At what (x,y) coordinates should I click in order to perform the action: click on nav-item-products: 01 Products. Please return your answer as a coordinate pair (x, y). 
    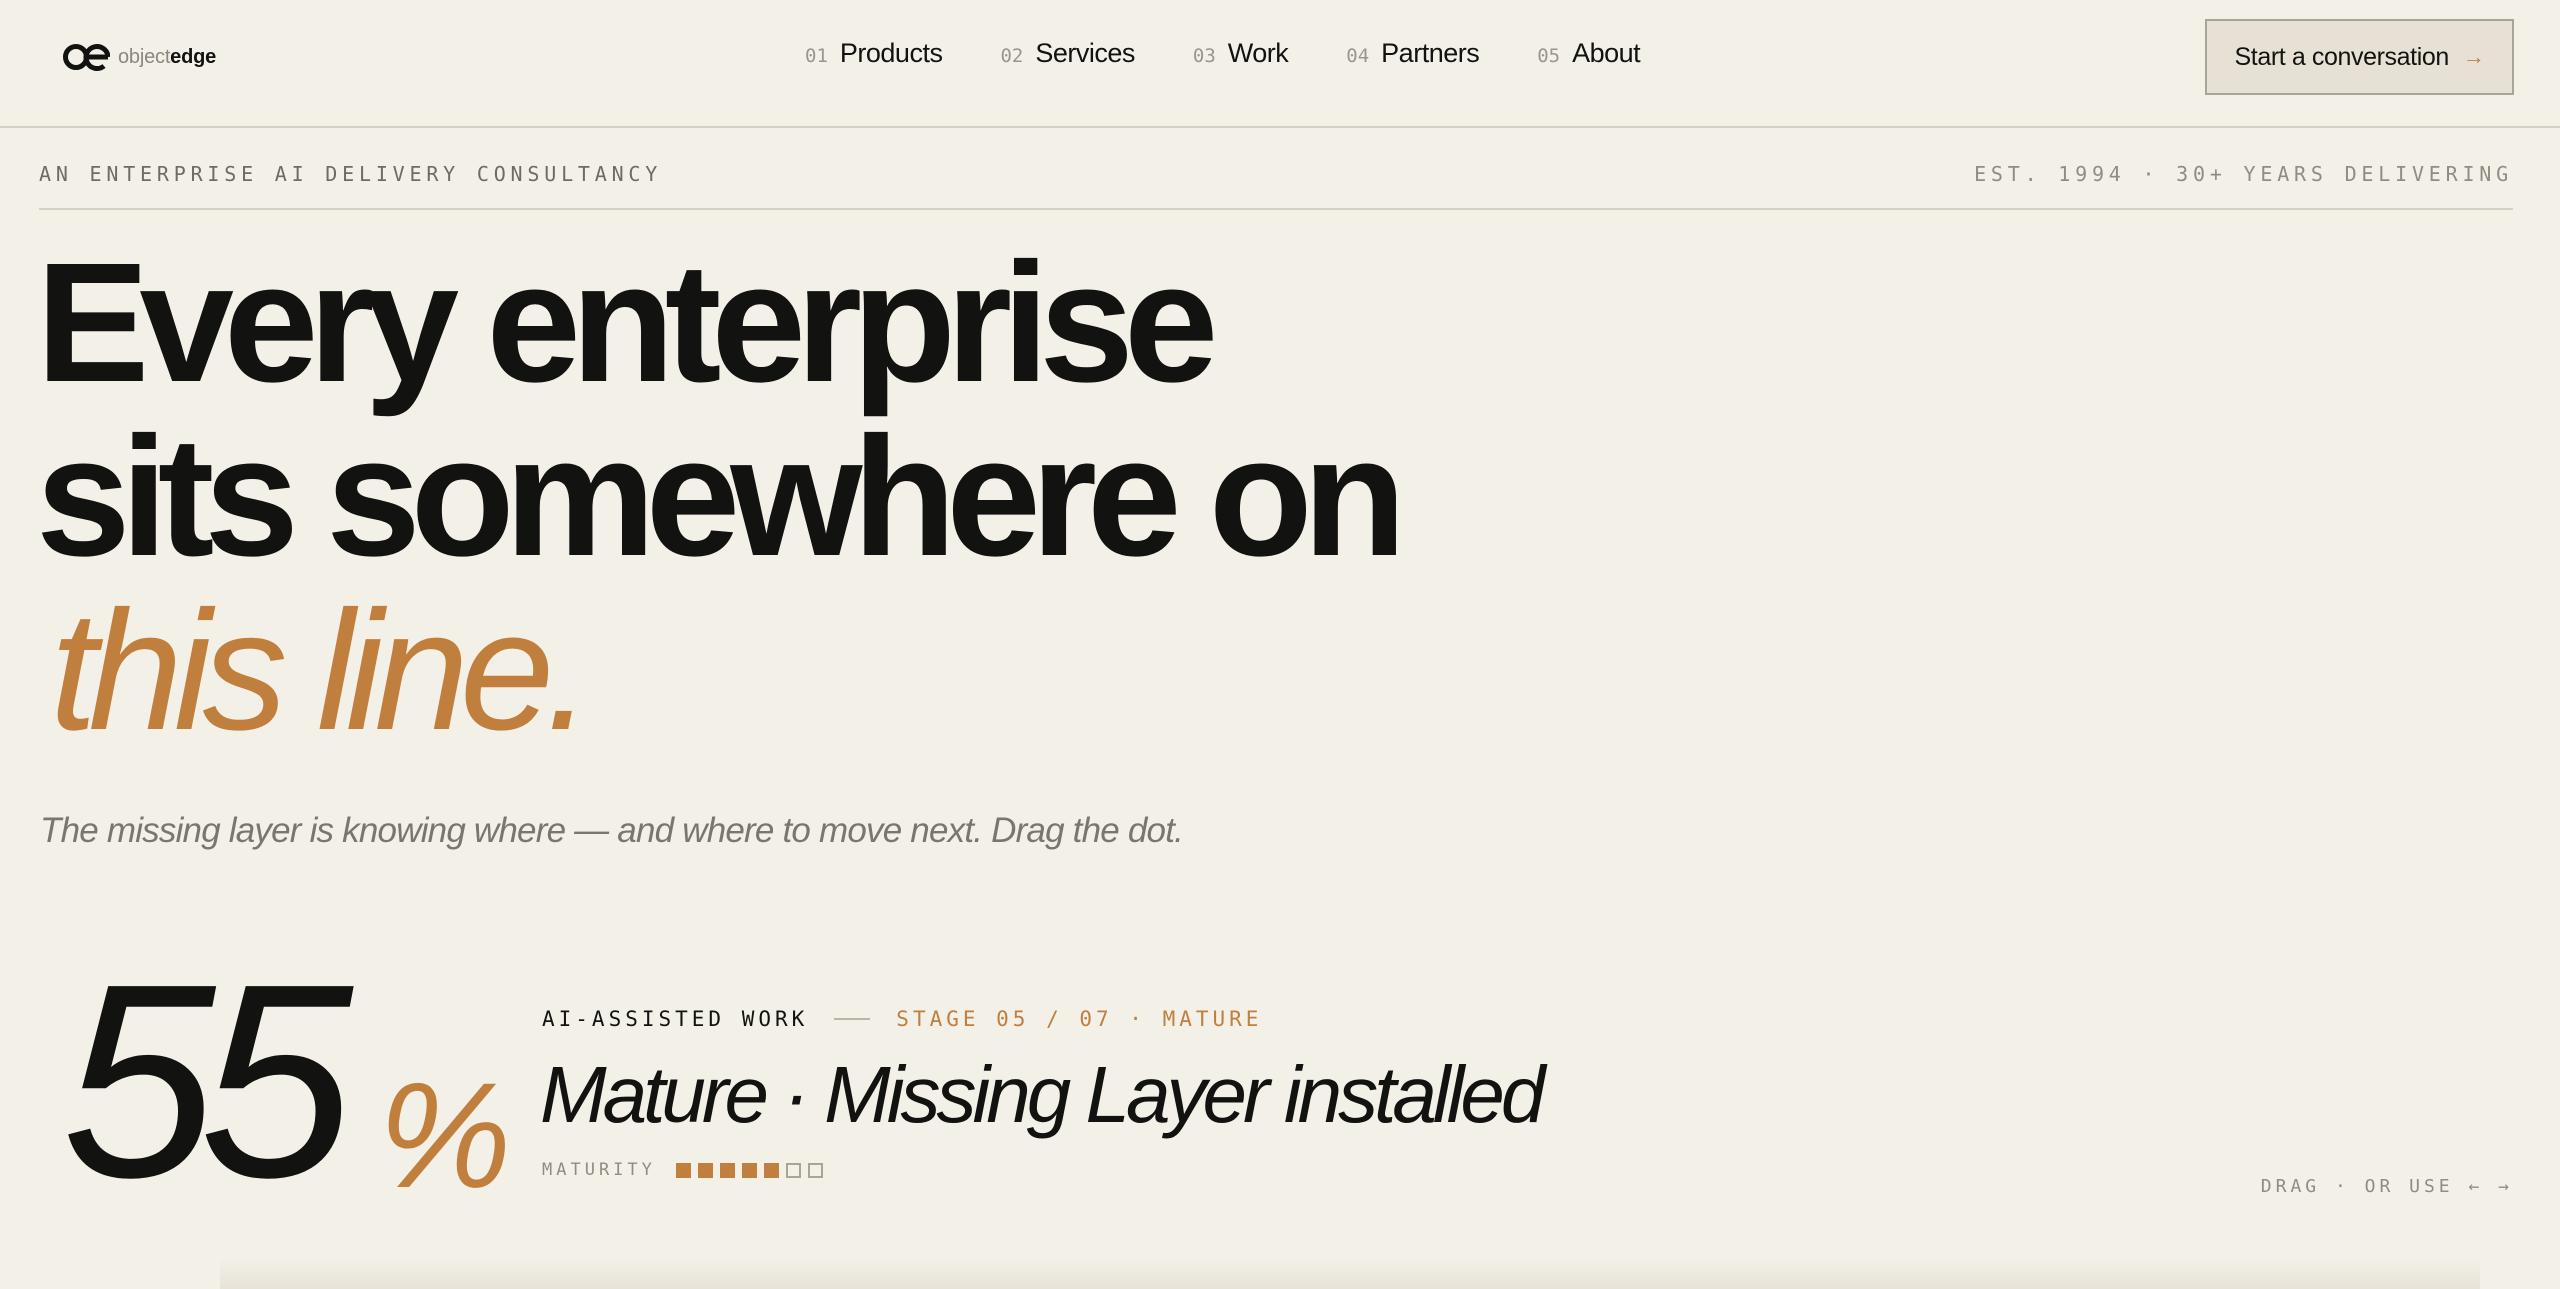
    Looking at the image, I should click on (874, 53).